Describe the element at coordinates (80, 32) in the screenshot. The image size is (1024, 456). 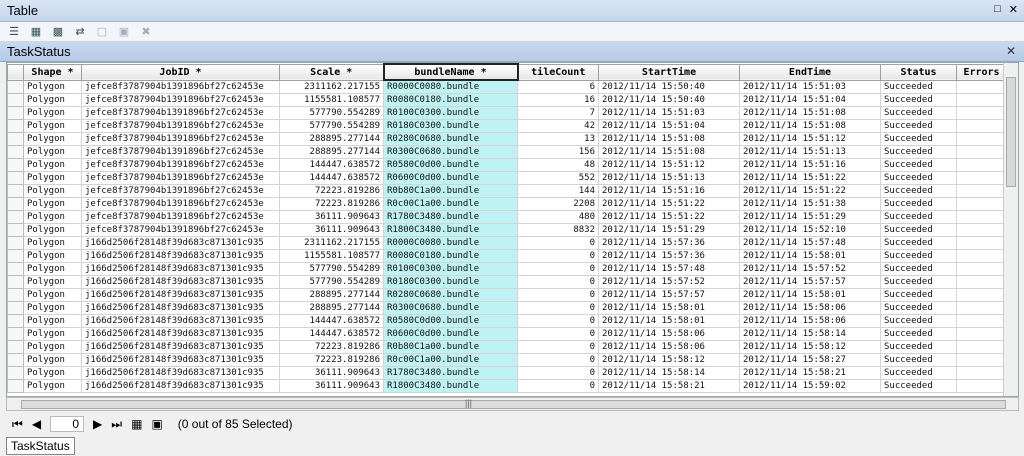
I see `switch-selection-icon: ⇄` at that location.